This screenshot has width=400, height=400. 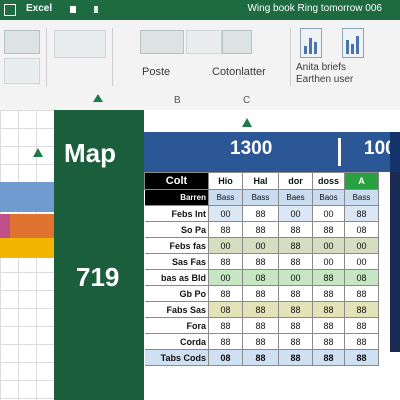 I want to click on column-header: dor, so click(x=295, y=181).